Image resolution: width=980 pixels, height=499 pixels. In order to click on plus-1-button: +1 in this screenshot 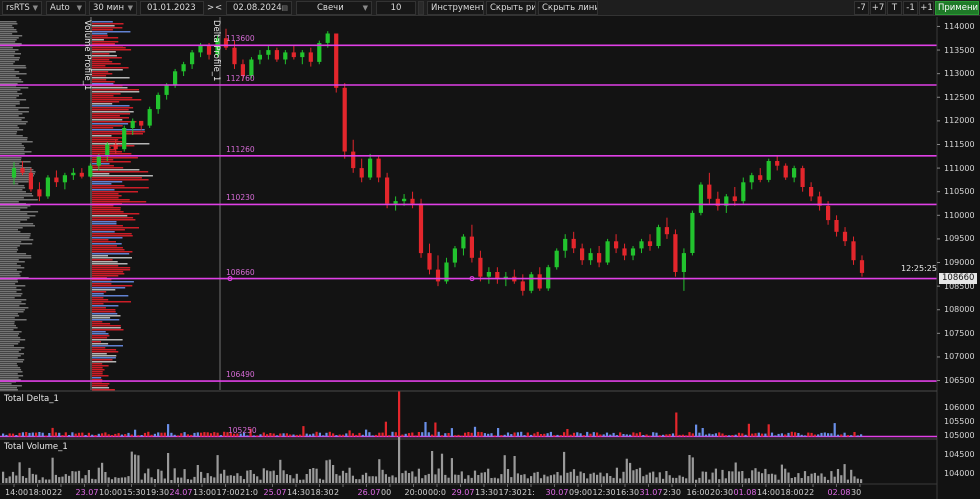, I will do `click(926, 8)`.